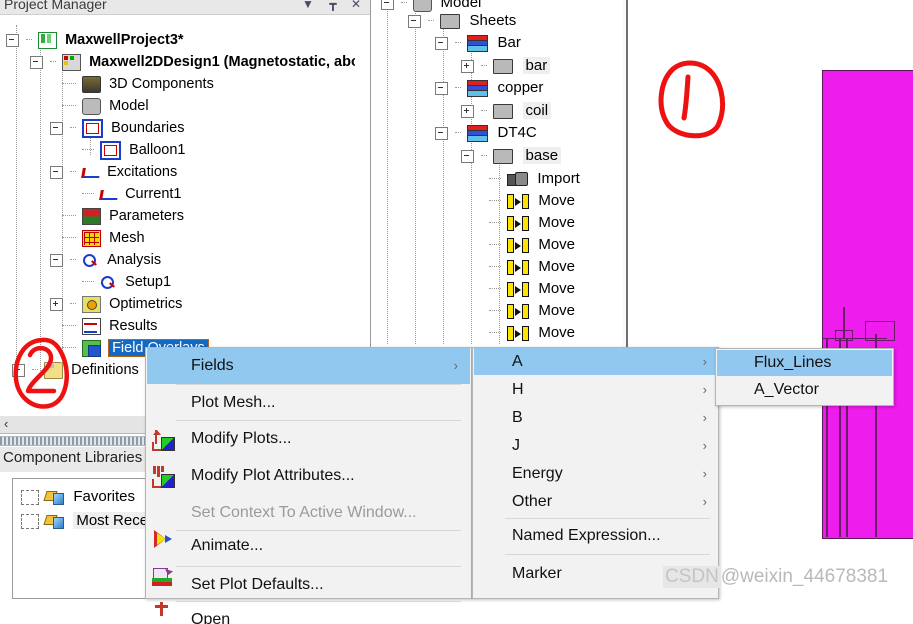 Image resolution: width=913 pixels, height=624 pixels. Describe the element at coordinates (356, 6) in the screenshot. I see `close-icon: ✕` at that location.